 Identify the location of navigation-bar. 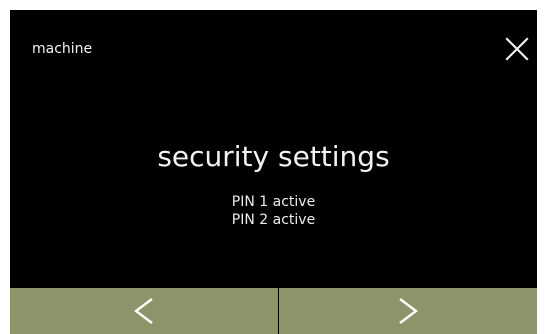
(273, 311).